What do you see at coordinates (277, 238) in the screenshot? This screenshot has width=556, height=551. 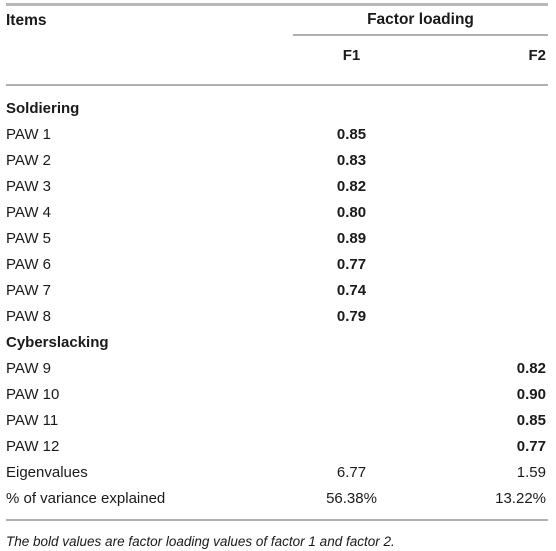 I see `table-row: PAW 5 0.89` at bounding box center [277, 238].